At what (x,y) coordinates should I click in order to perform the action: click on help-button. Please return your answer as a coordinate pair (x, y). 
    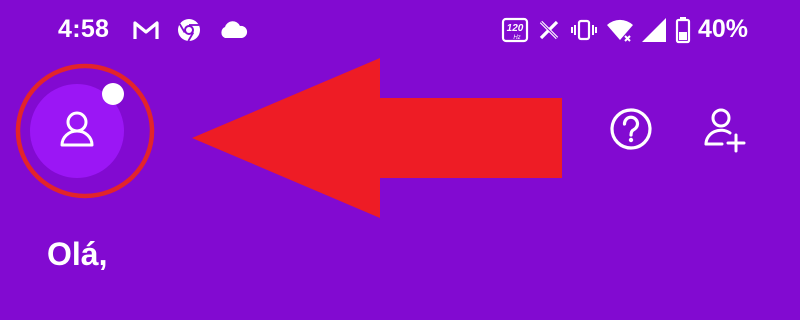
    Looking at the image, I should click on (631, 129).